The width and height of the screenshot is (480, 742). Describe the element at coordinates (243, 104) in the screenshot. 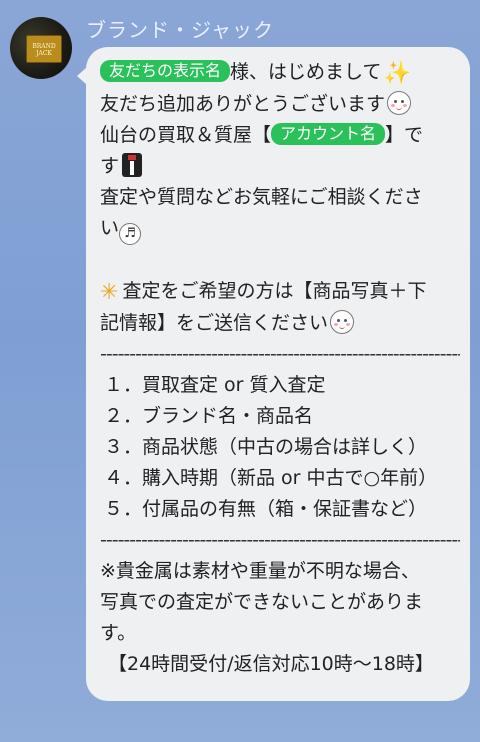

I see `thanks-text: 友だち追加ありがとうございます` at that location.